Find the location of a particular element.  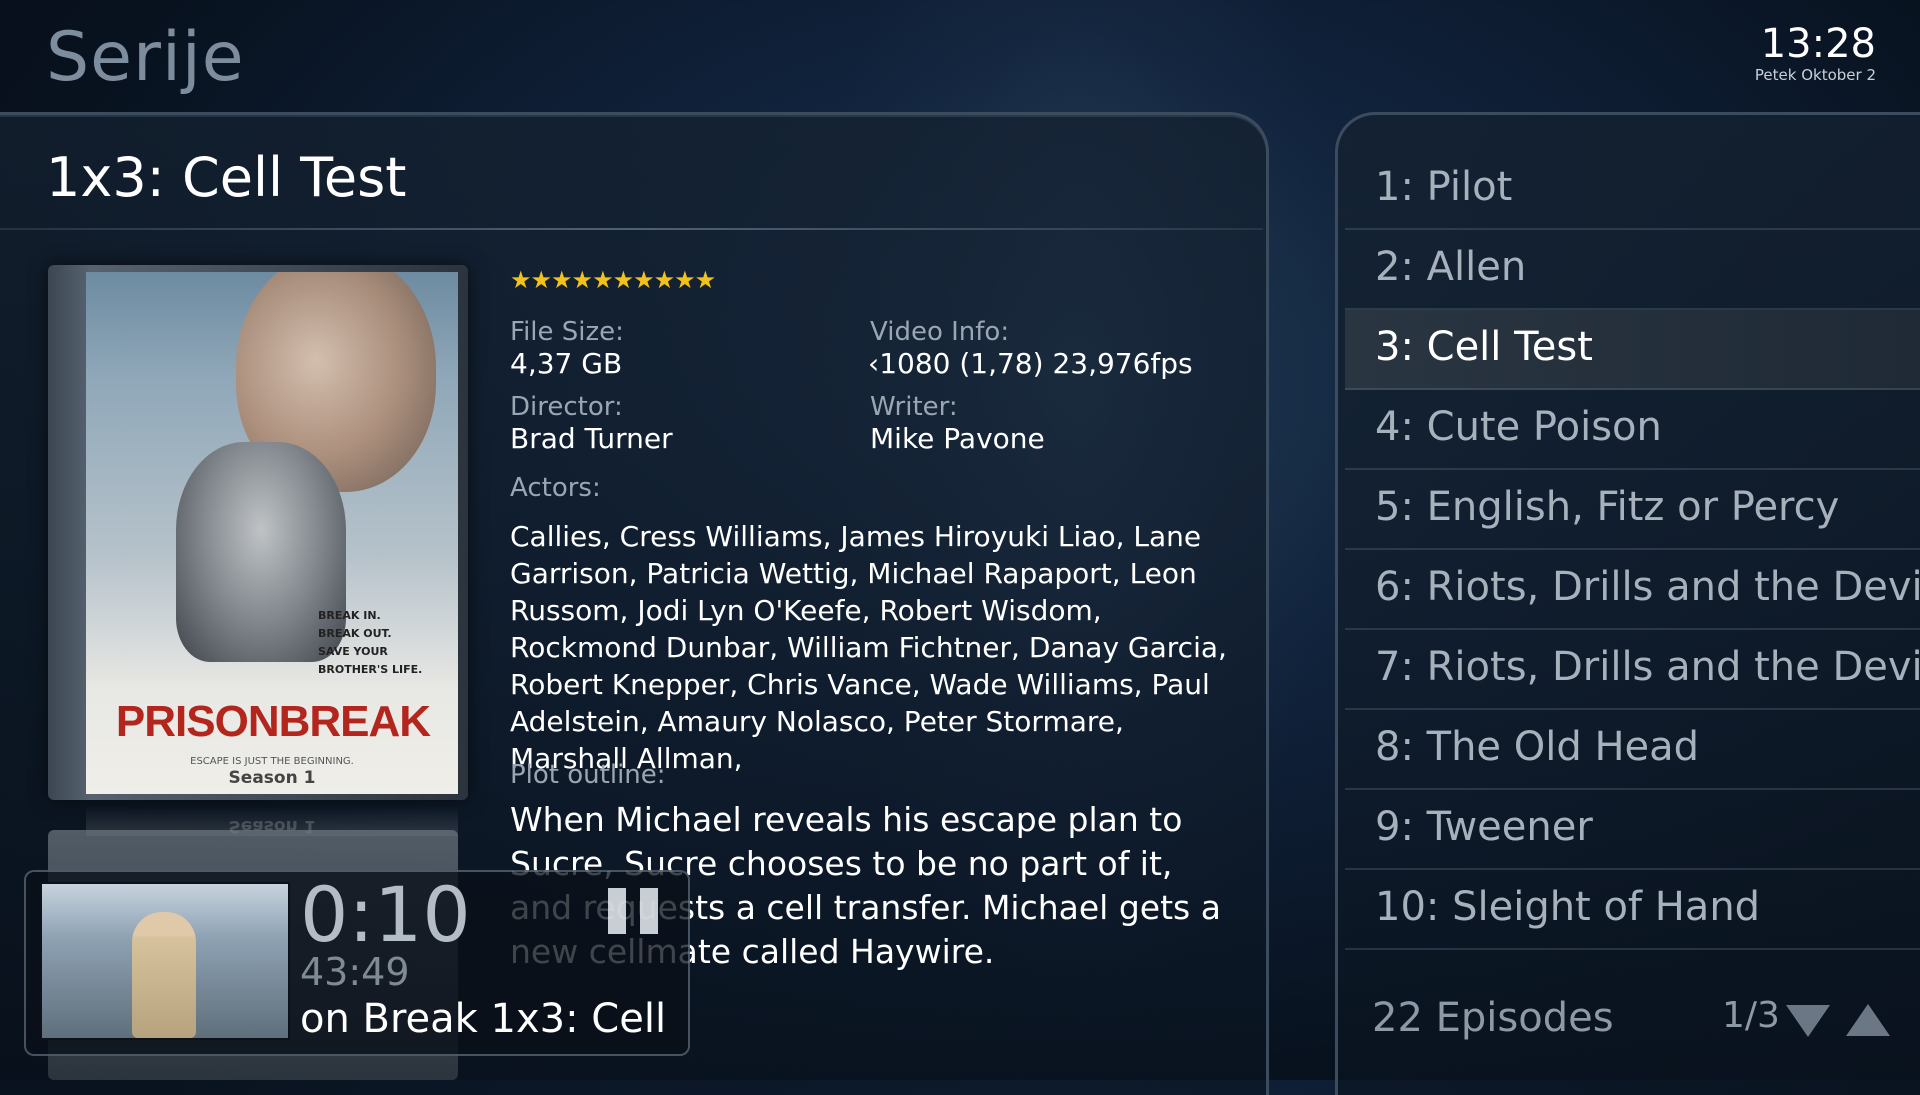

episode-item: 5: English, Fitz or Percy is located at coordinates (1632, 510).